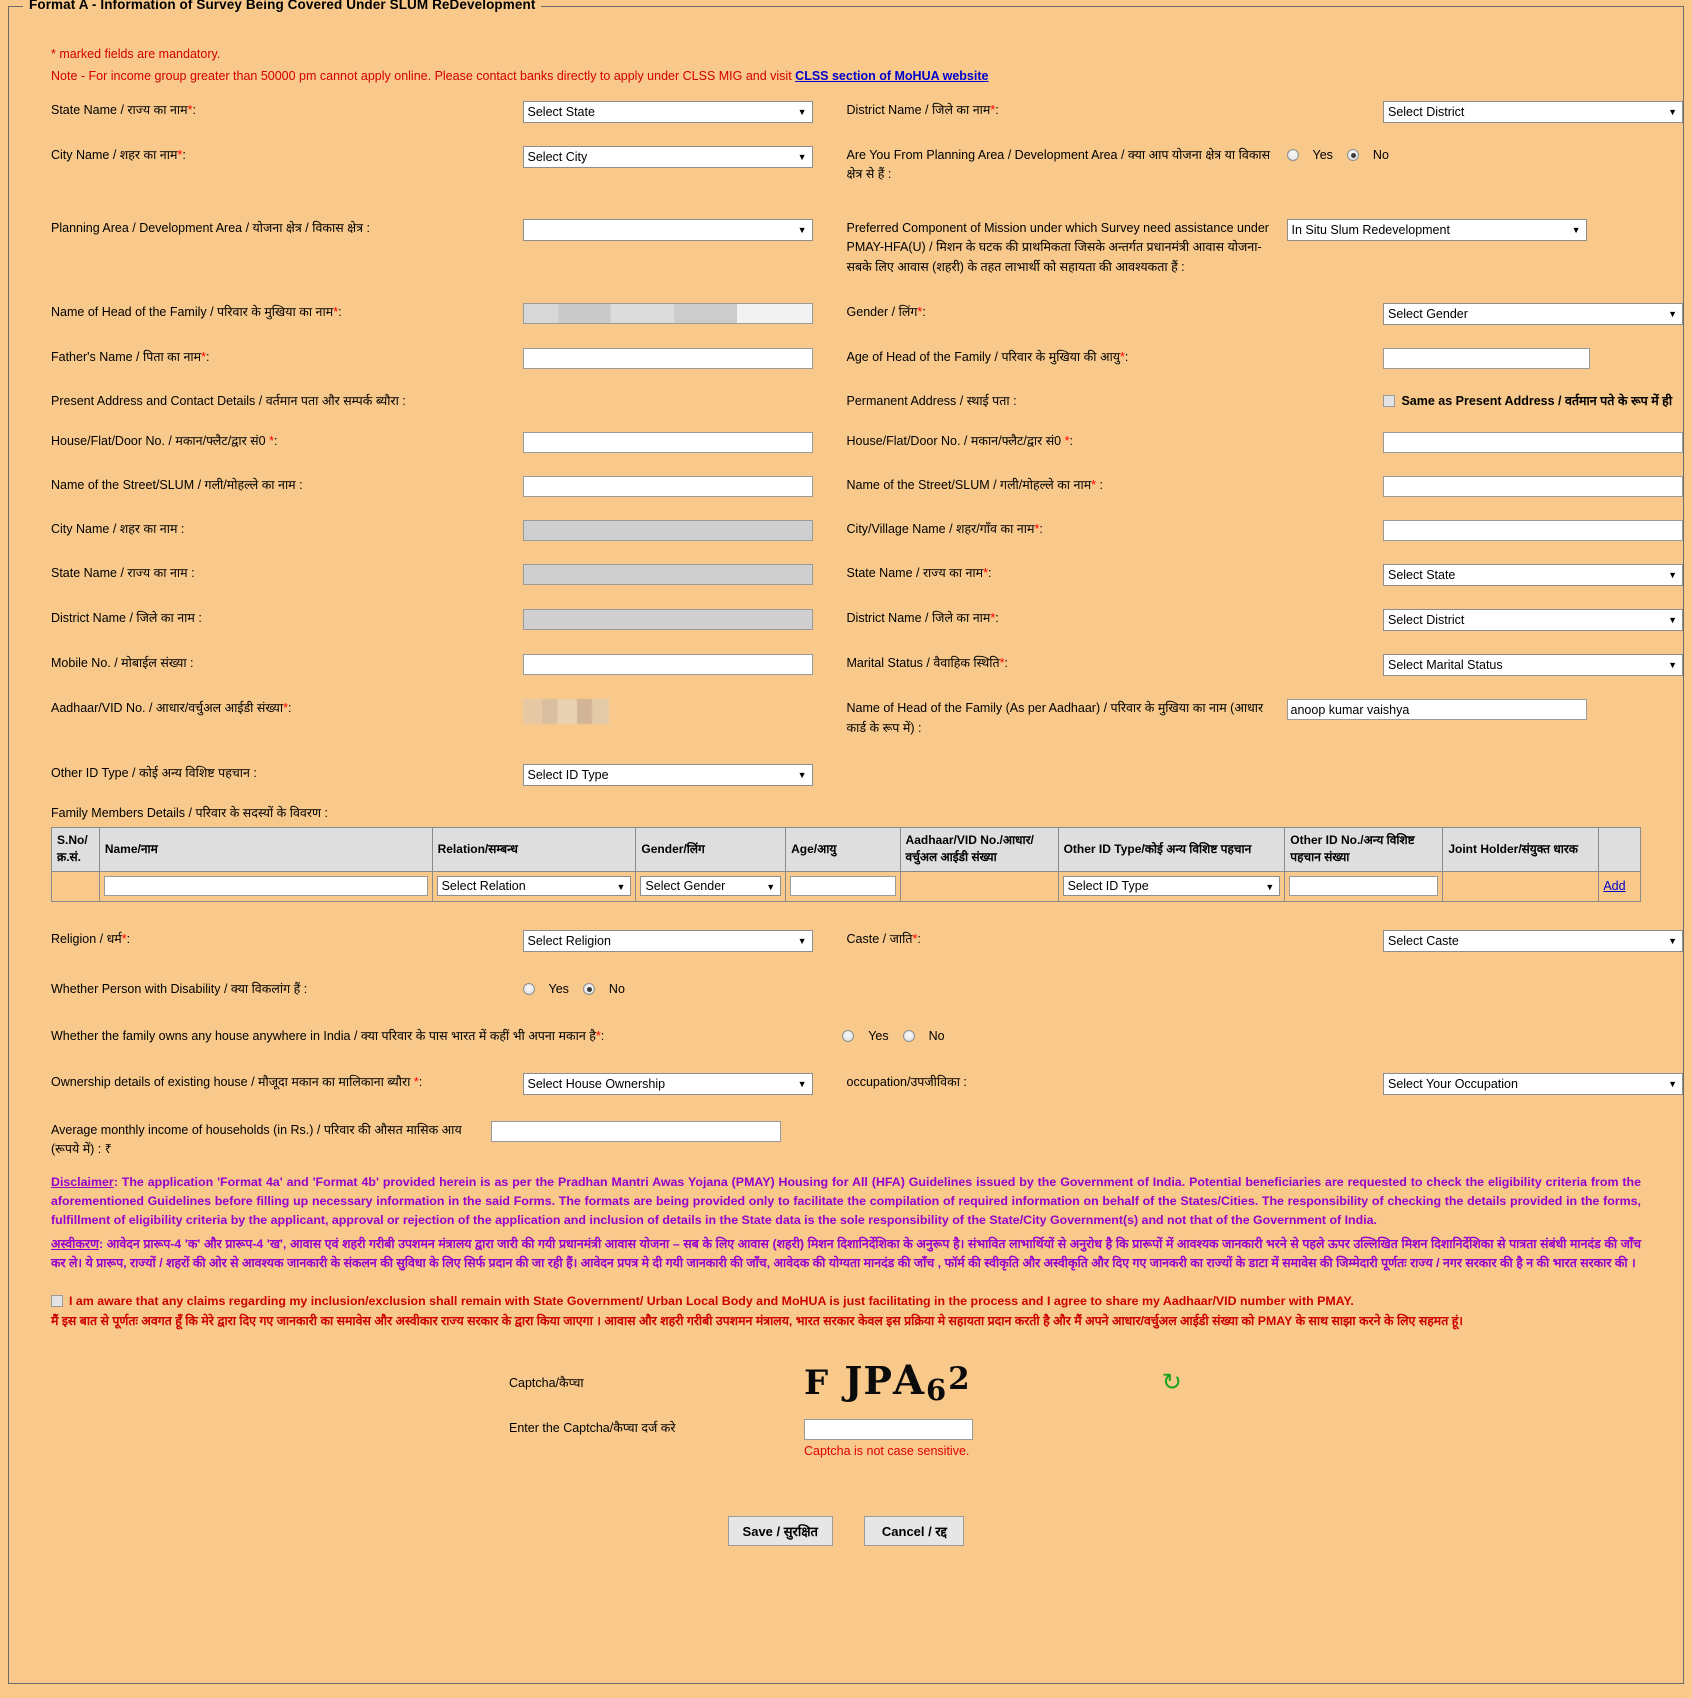 The width and height of the screenshot is (1692, 1698). I want to click on th-gender: Gender/लिंग, so click(711, 849).